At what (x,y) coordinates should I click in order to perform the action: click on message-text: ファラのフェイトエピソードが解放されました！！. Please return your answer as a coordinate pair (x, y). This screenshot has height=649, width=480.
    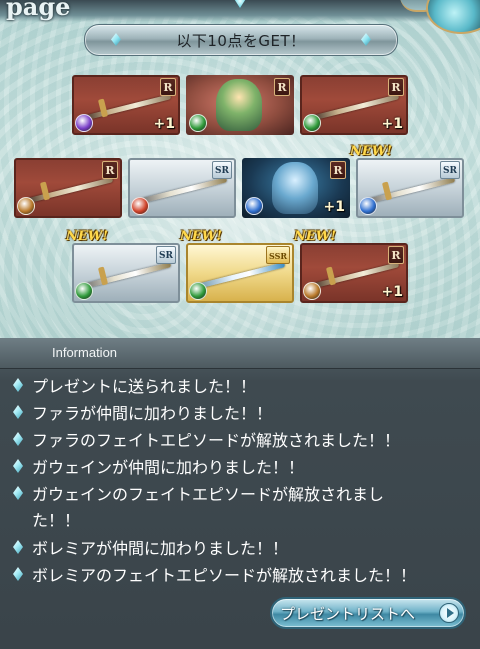
    Looking at the image, I should click on (216, 440).